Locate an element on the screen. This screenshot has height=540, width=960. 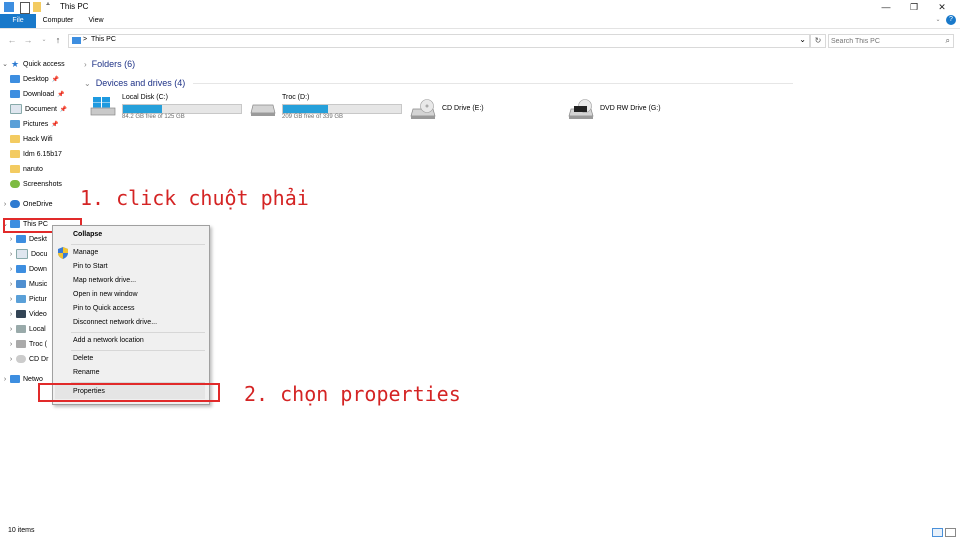
nav-child-local-disk: › Local is located at coordinates (26, 330).